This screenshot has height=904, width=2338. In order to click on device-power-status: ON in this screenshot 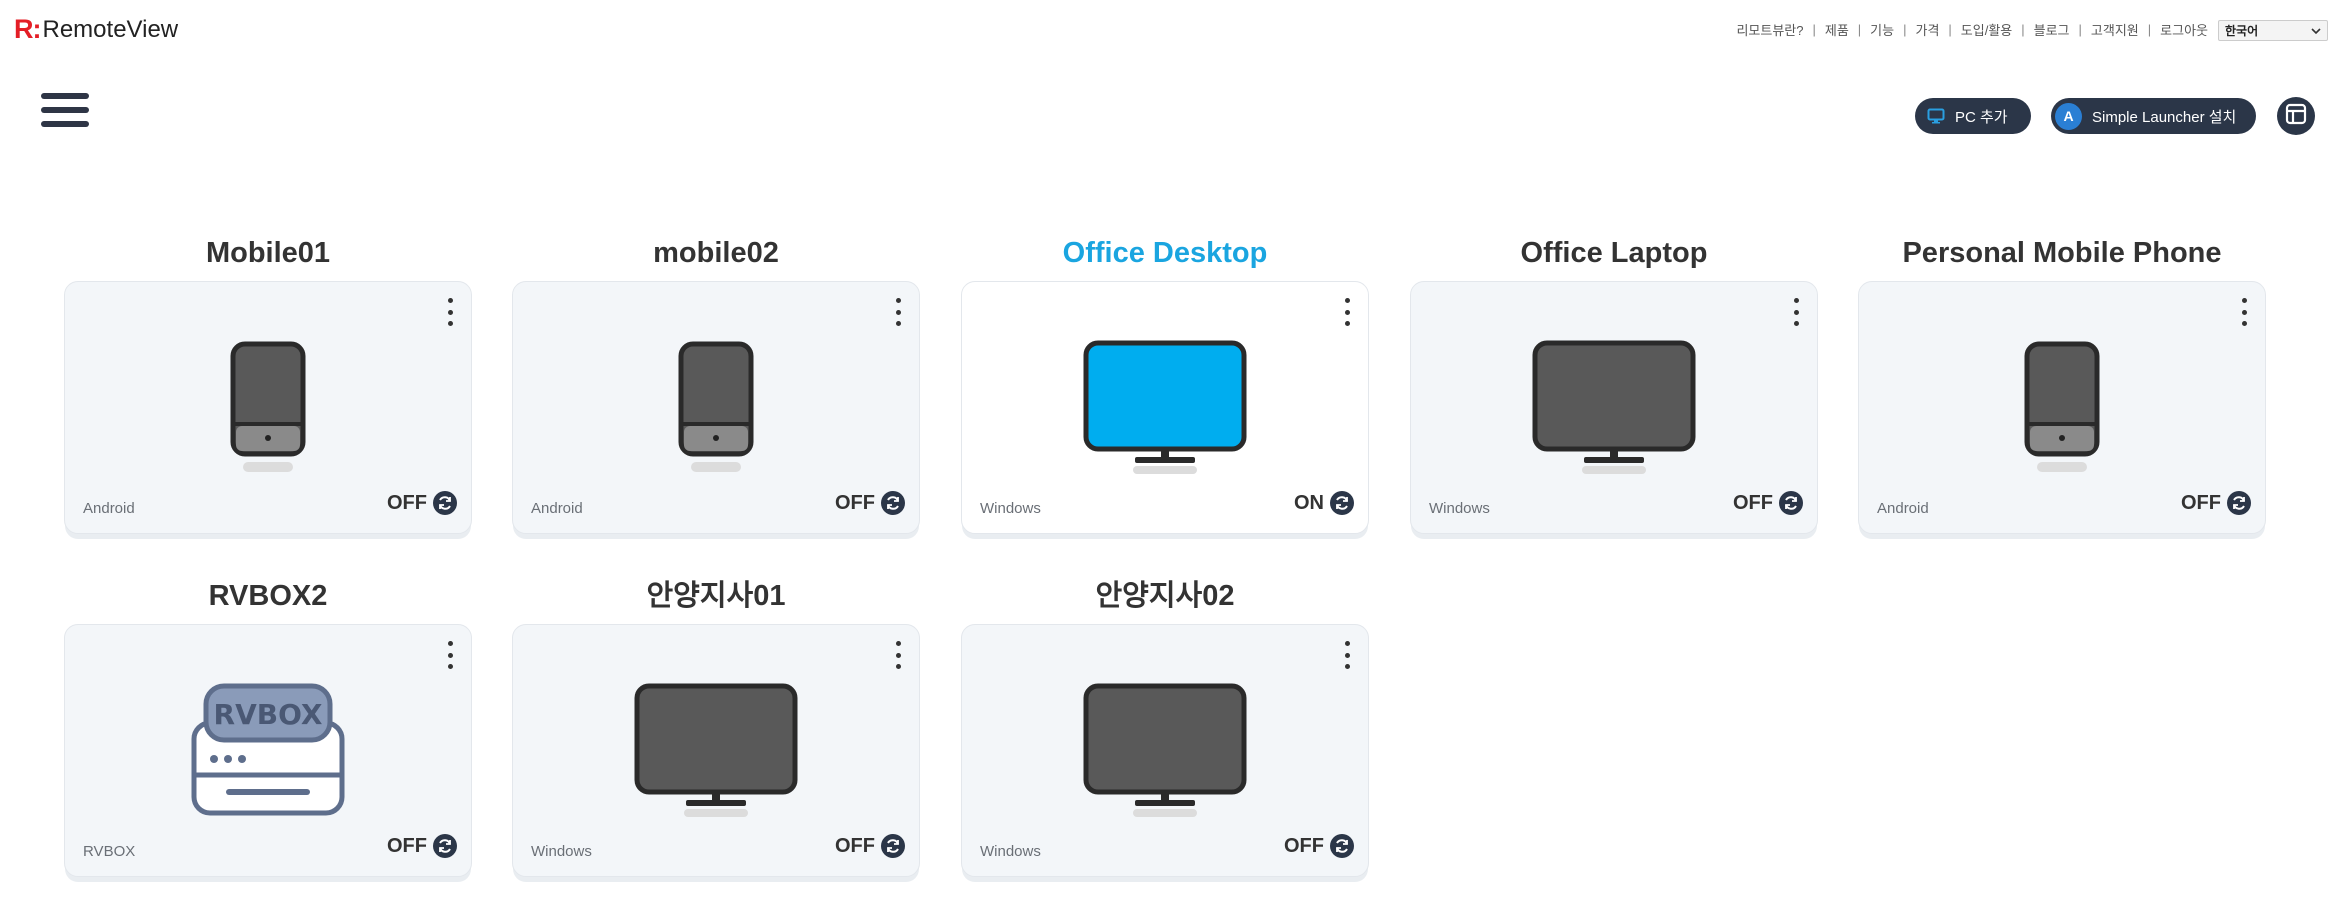, I will do `click(1324, 503)`.